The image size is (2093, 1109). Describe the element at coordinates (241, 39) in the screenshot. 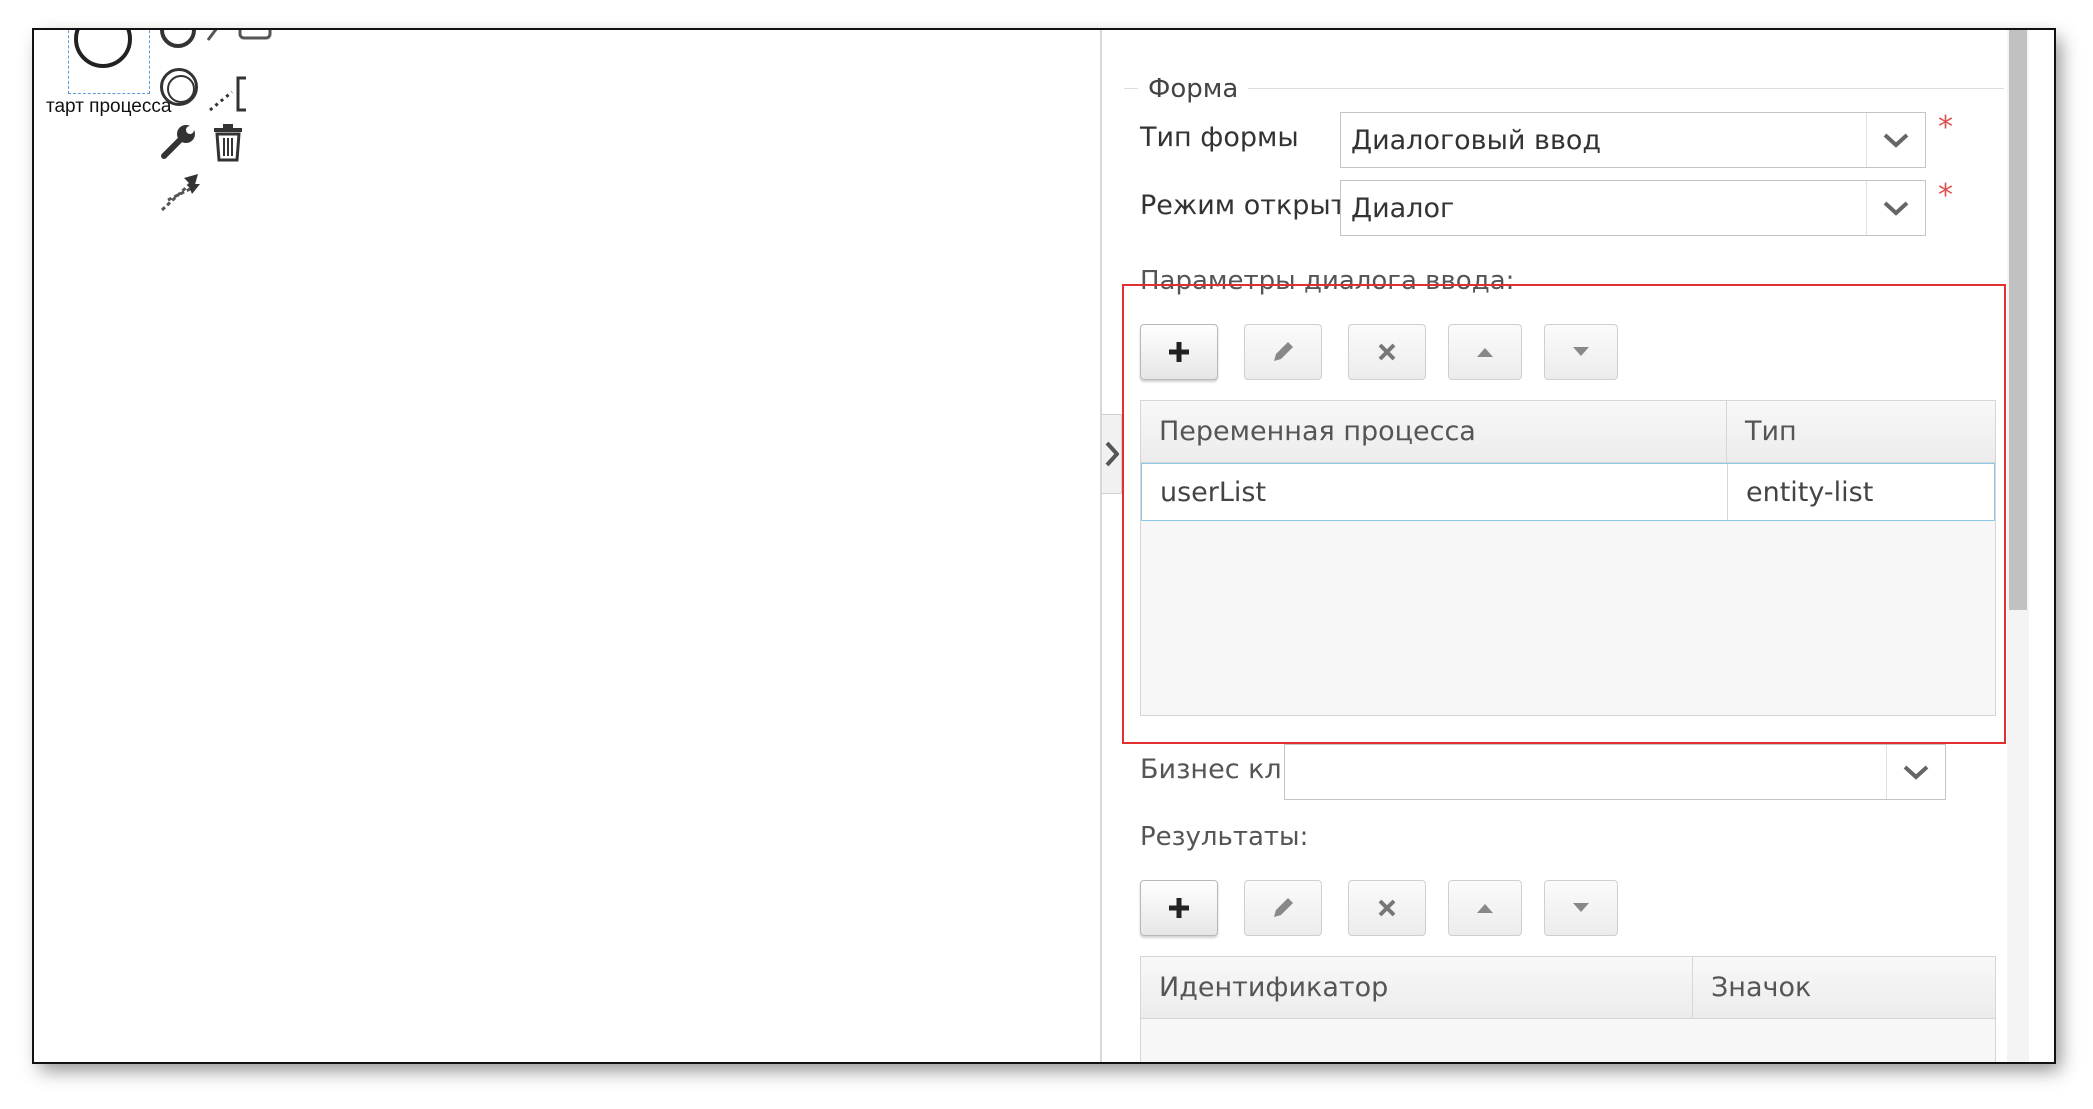

I see `annotation-icon` at that location.